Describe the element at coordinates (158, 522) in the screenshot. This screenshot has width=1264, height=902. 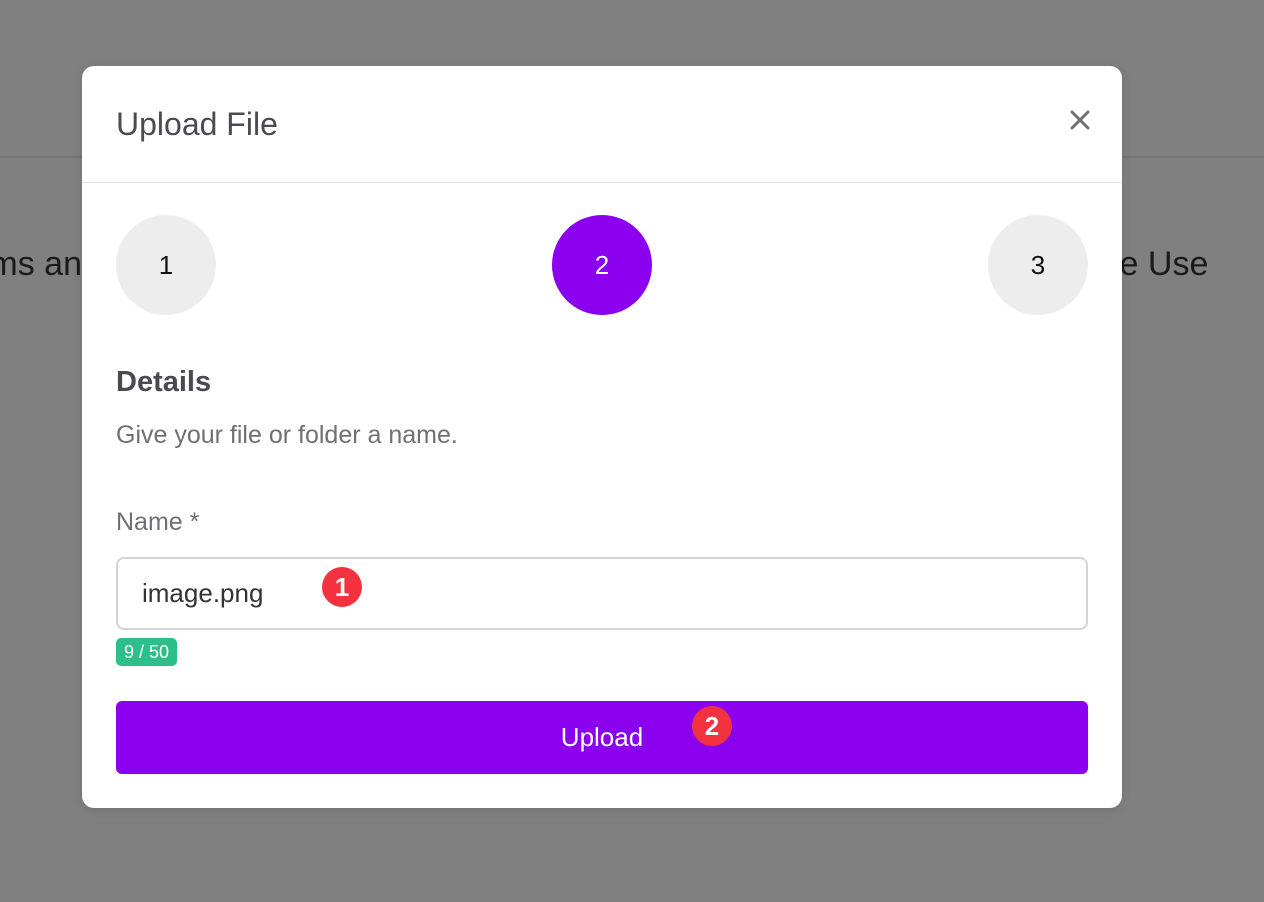
I see `name-field-label: Name *` at that location.